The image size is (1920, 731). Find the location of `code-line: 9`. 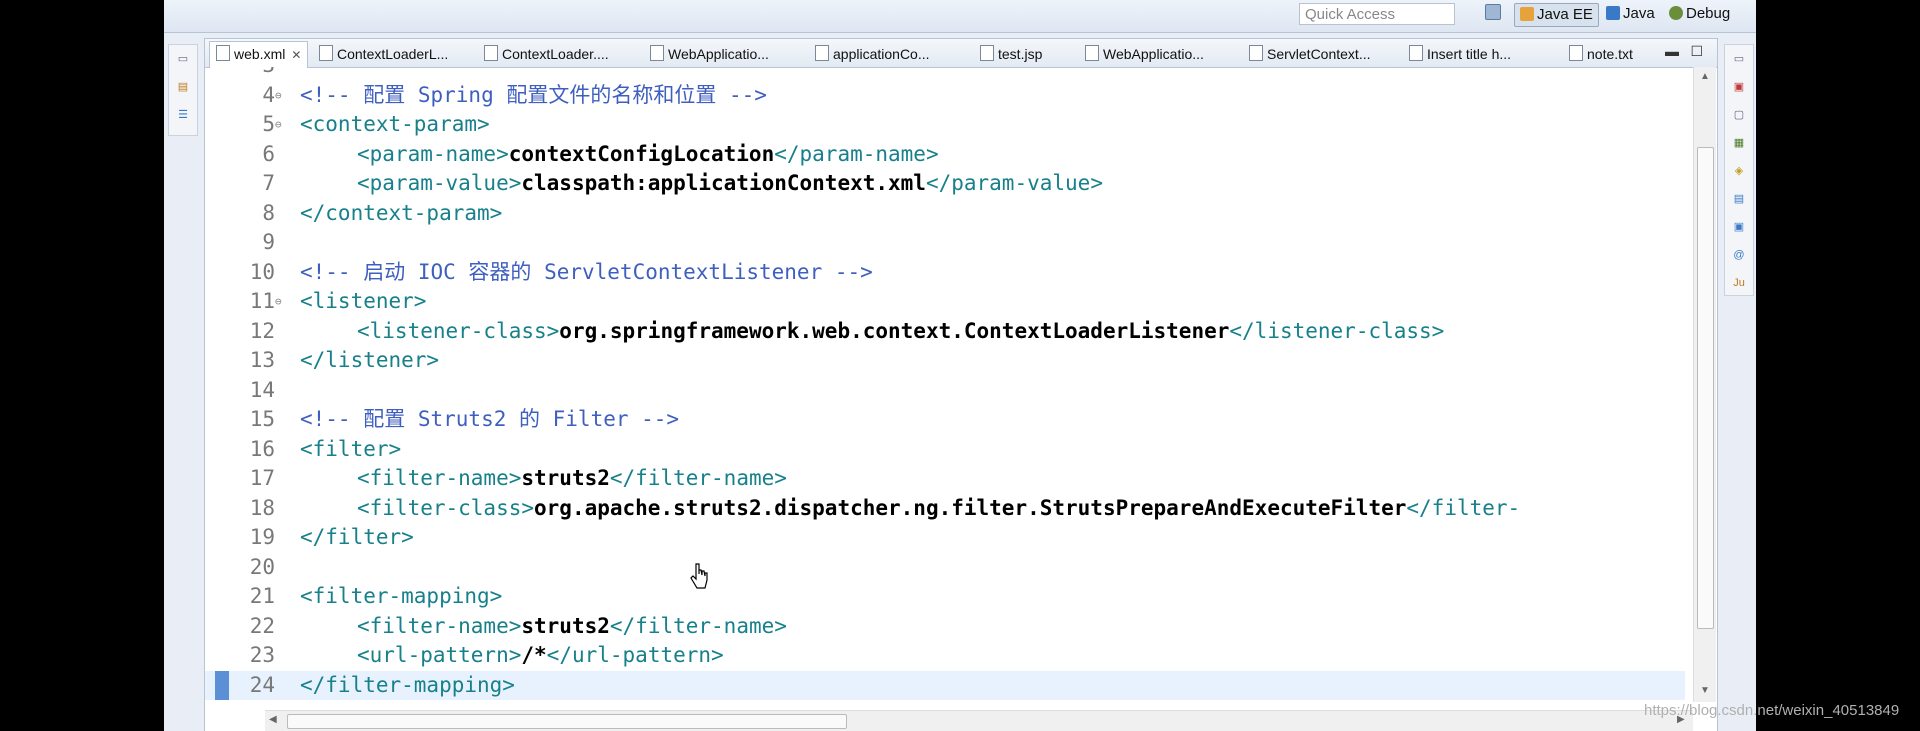

code-line: 9 is located at coordinates (945, 243).